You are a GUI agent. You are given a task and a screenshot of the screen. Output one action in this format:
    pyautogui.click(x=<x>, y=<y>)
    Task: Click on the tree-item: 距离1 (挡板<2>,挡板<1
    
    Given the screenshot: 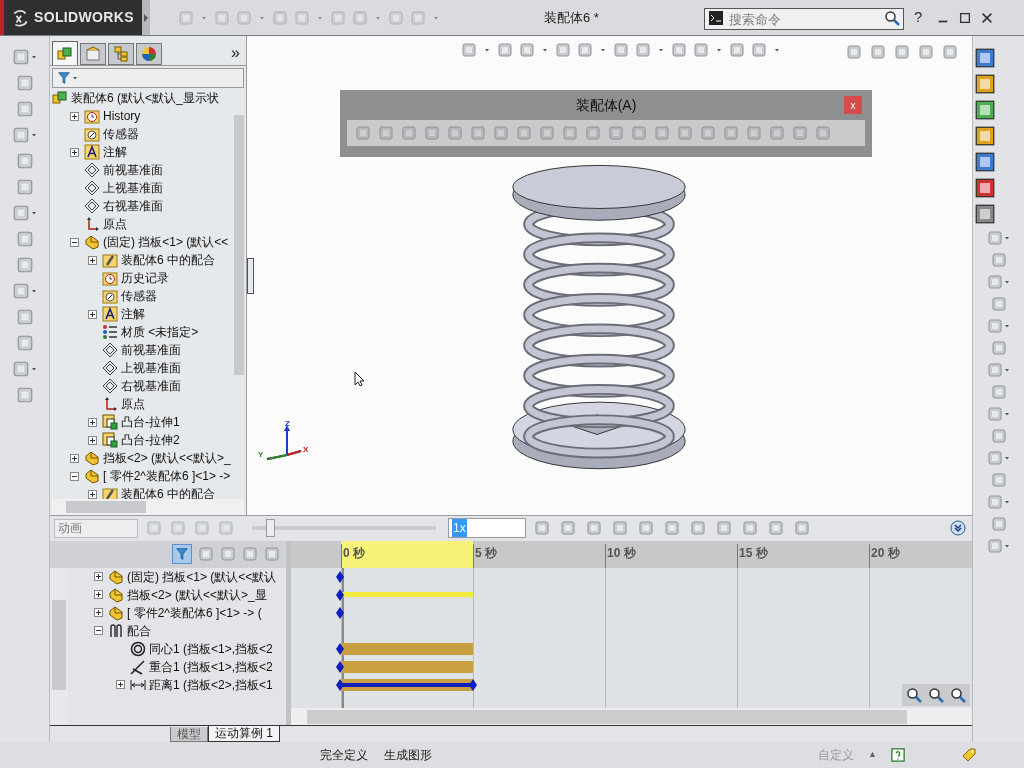 What is the action you would take?
    pyautogui.click(x=211, y=684)
    